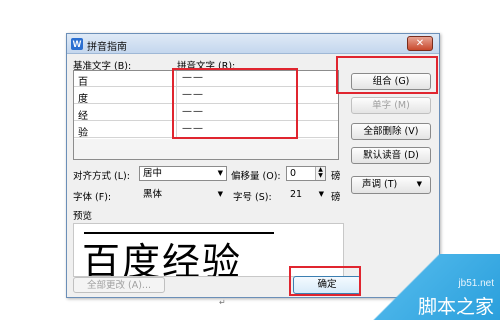 The width and height of the screenshot is (500, 320). Describe the element at coordinates (83, 114) in the screenshot. I see `base-text-cell: 经` at that location.